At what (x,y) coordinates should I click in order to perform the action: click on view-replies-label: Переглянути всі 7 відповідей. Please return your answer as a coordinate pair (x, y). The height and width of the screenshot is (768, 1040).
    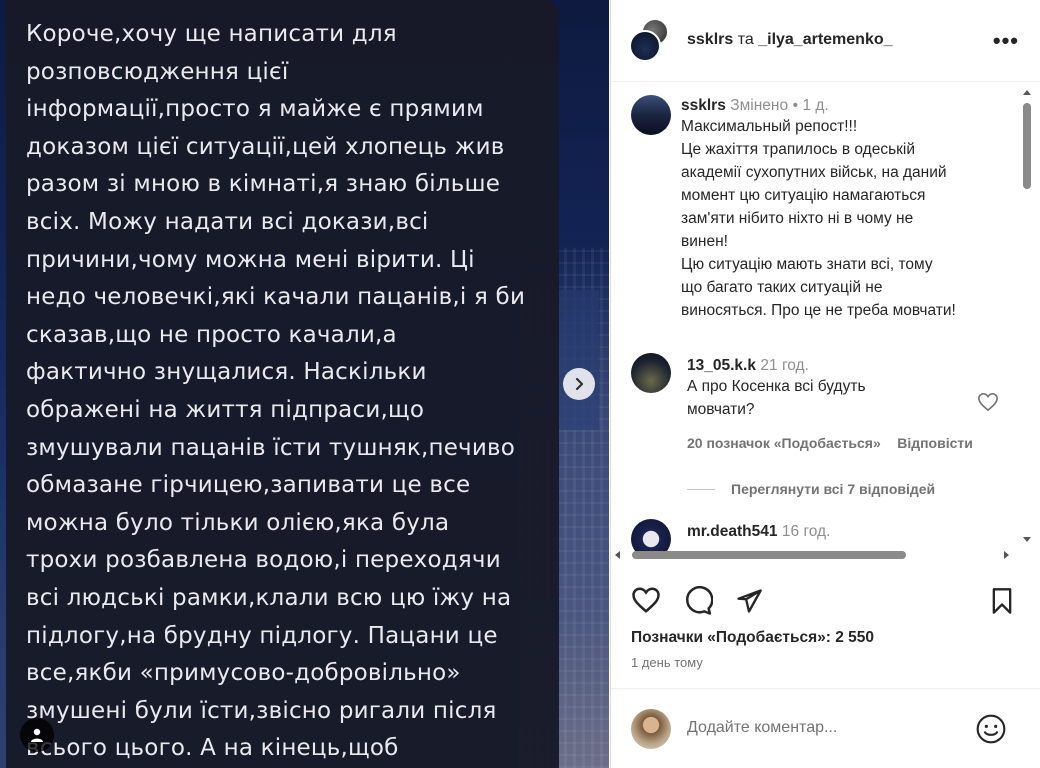
    Looking at the image, I should click on (833, 489).